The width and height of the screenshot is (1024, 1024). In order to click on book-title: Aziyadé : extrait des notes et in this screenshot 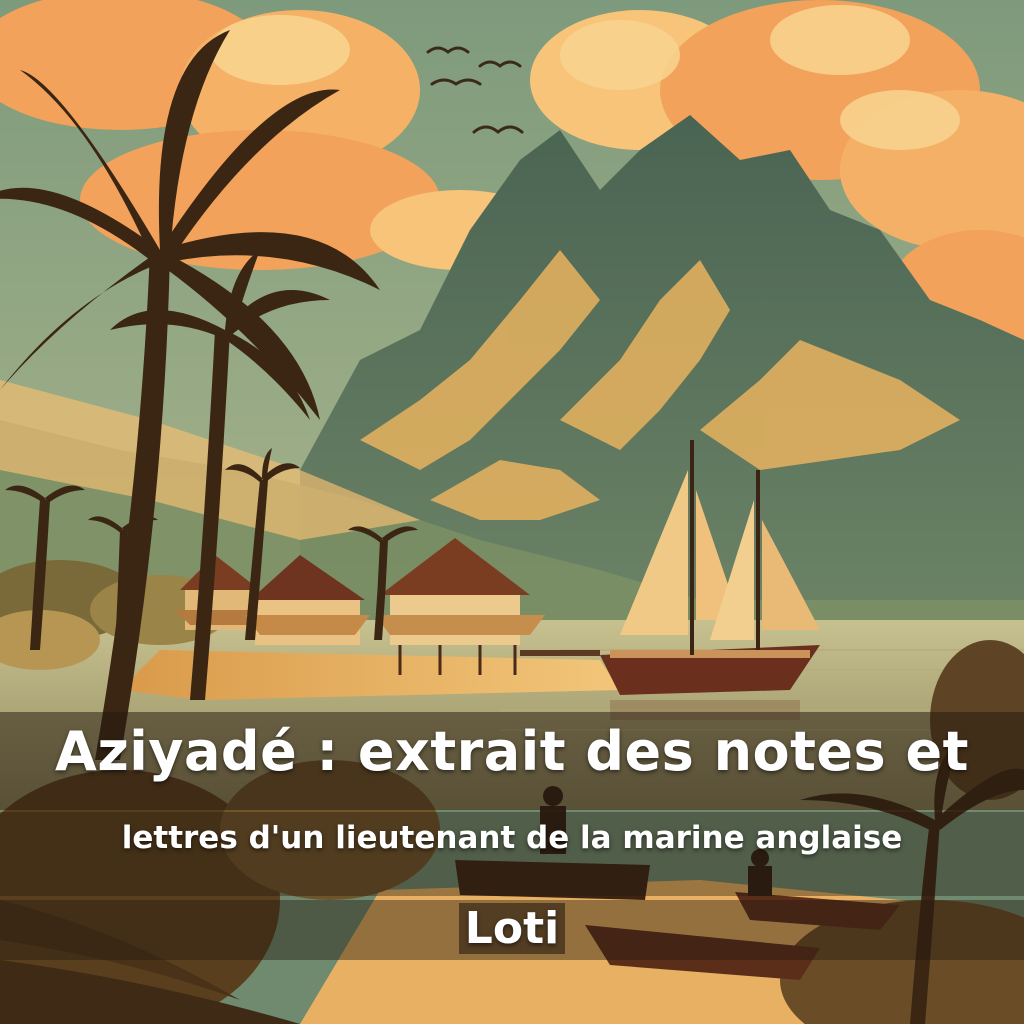, I will do `click(512, 751)`.